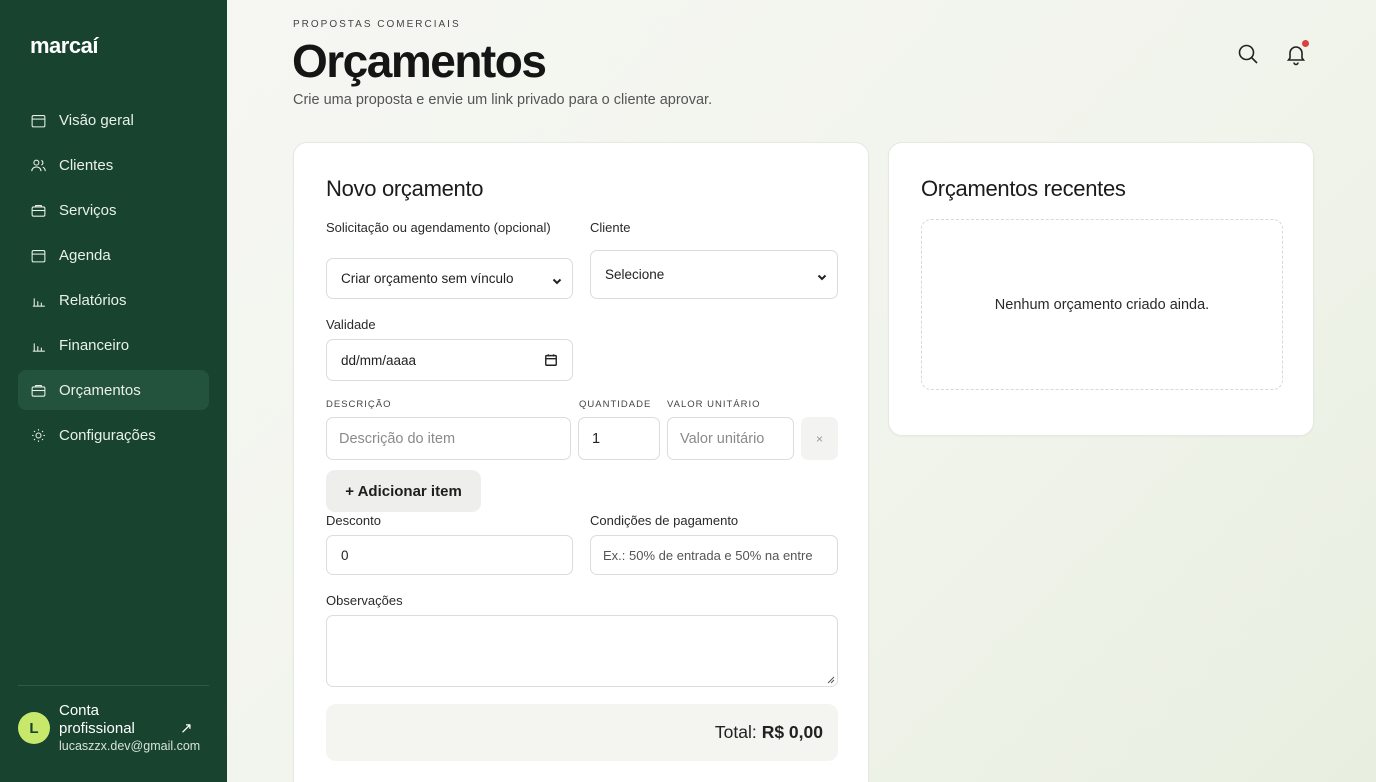 The height and width of the screenshot is (782, 1376). Describe the element at coordinates (113, 685) in the screenshot. I see `sidebar-divider` at that location.